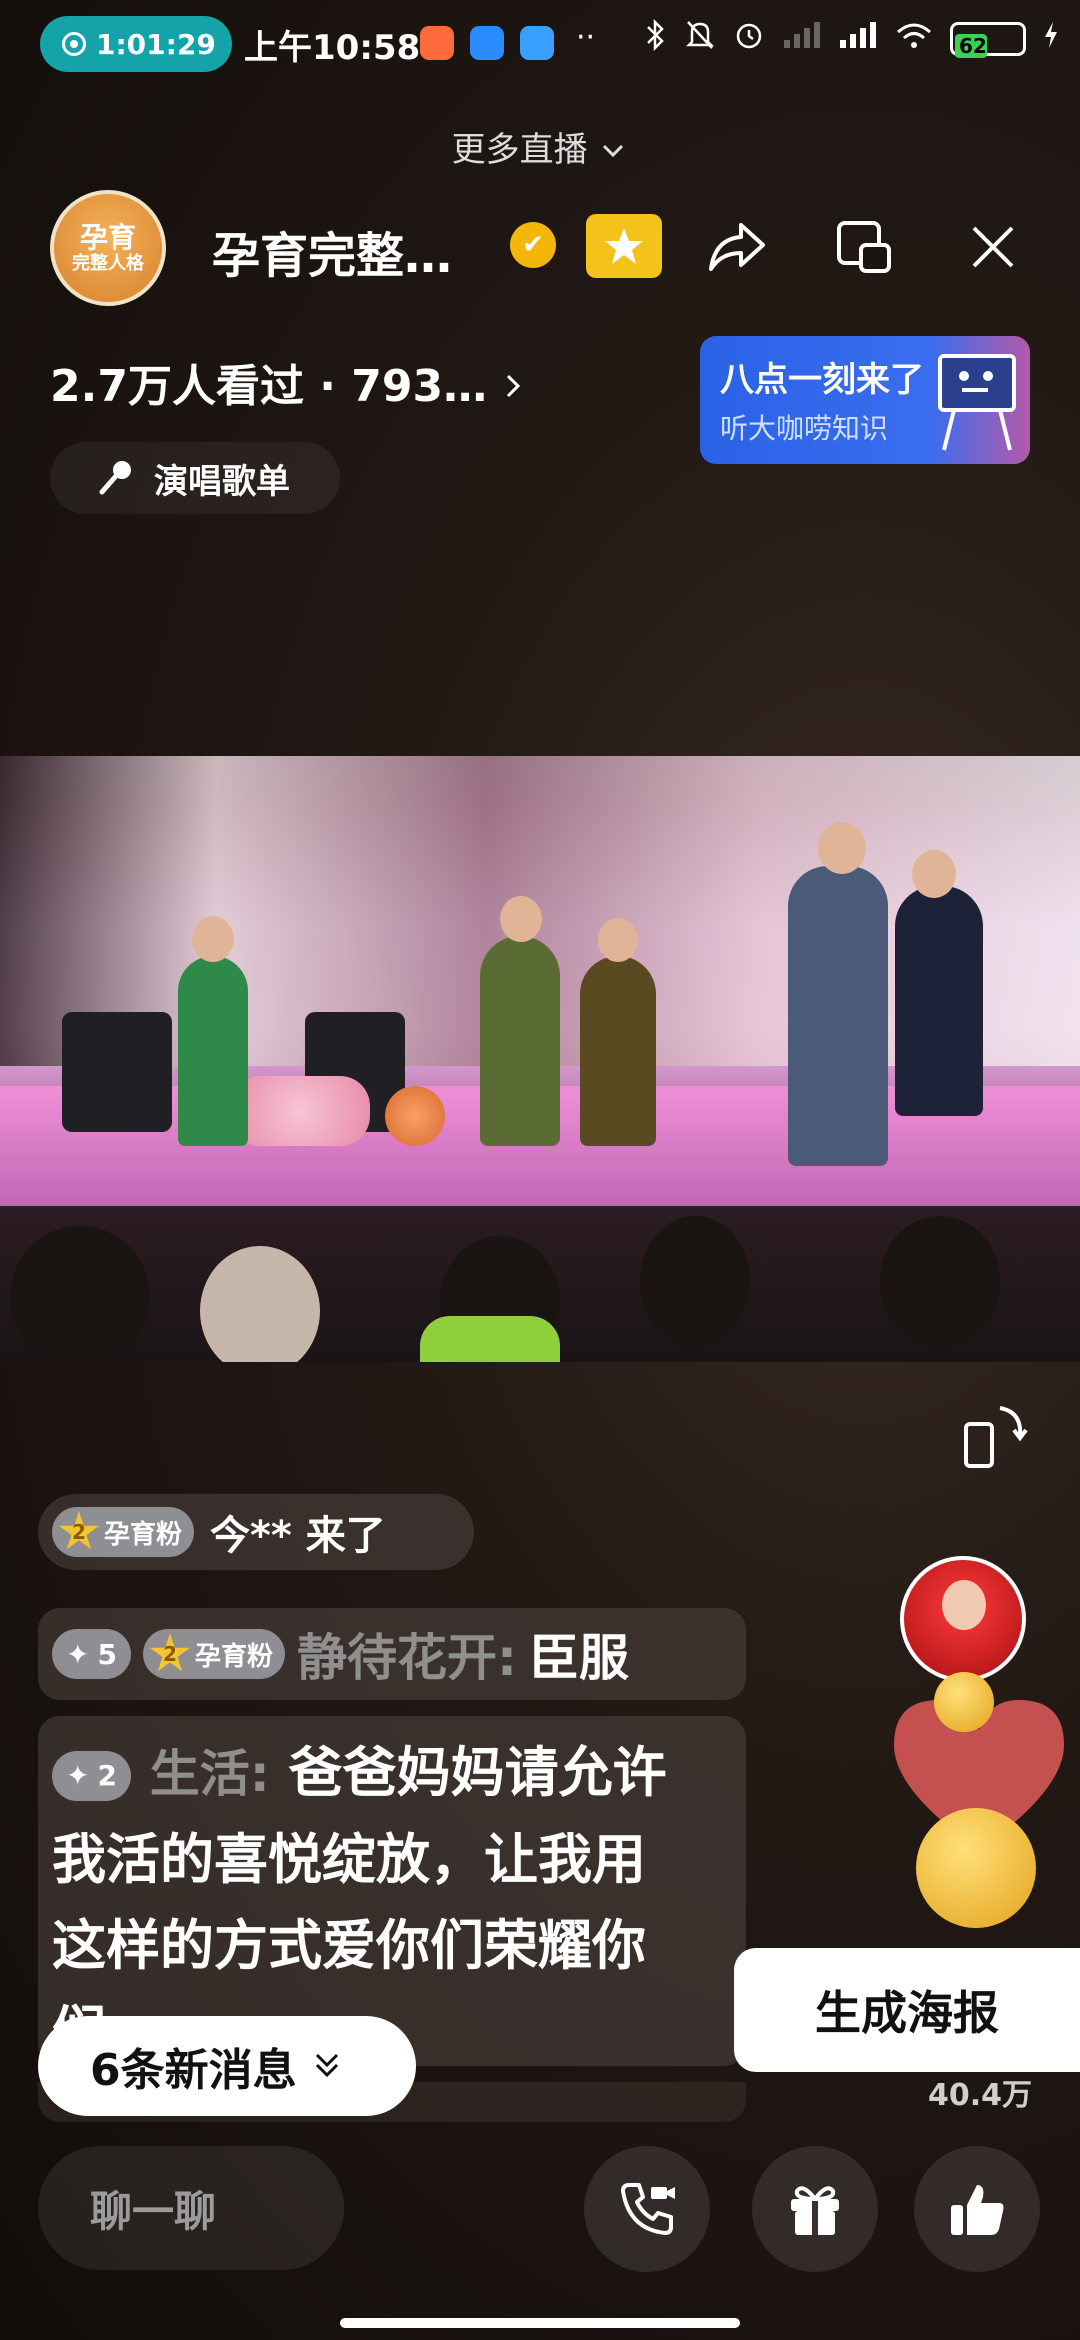 The height and width of the screenshot is (2340, 1080). What do you see at coordinates (700, 38) in the screenshot?
I see `mute-bell-icon` at bounding box center [700, 38].